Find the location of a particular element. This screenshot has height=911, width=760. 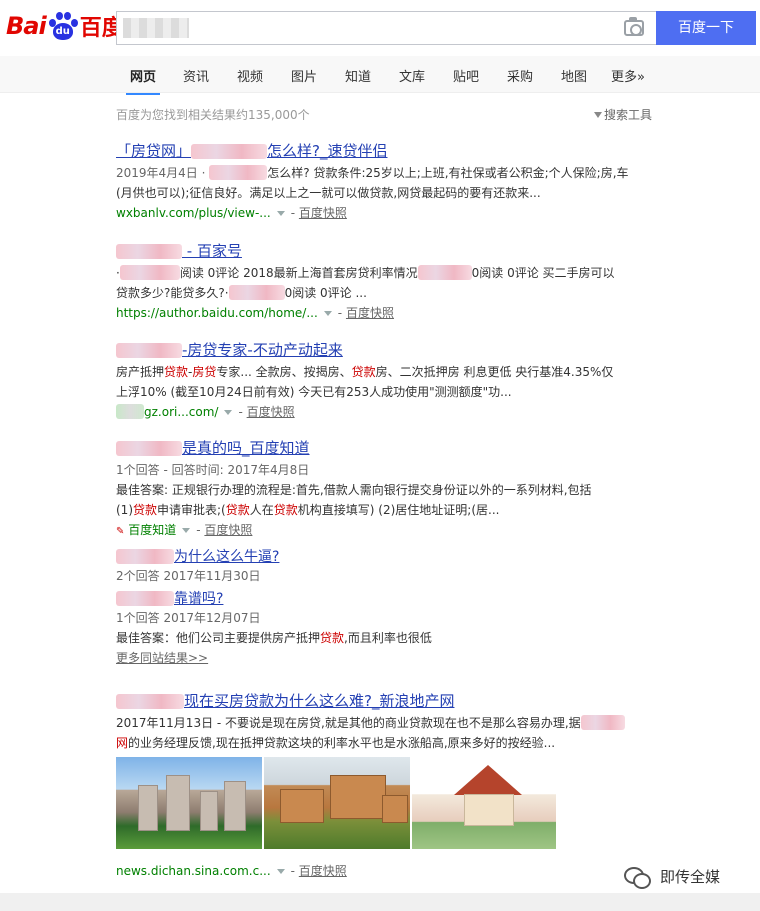

logo-bai: Bai is located at coordinates (26, 26).